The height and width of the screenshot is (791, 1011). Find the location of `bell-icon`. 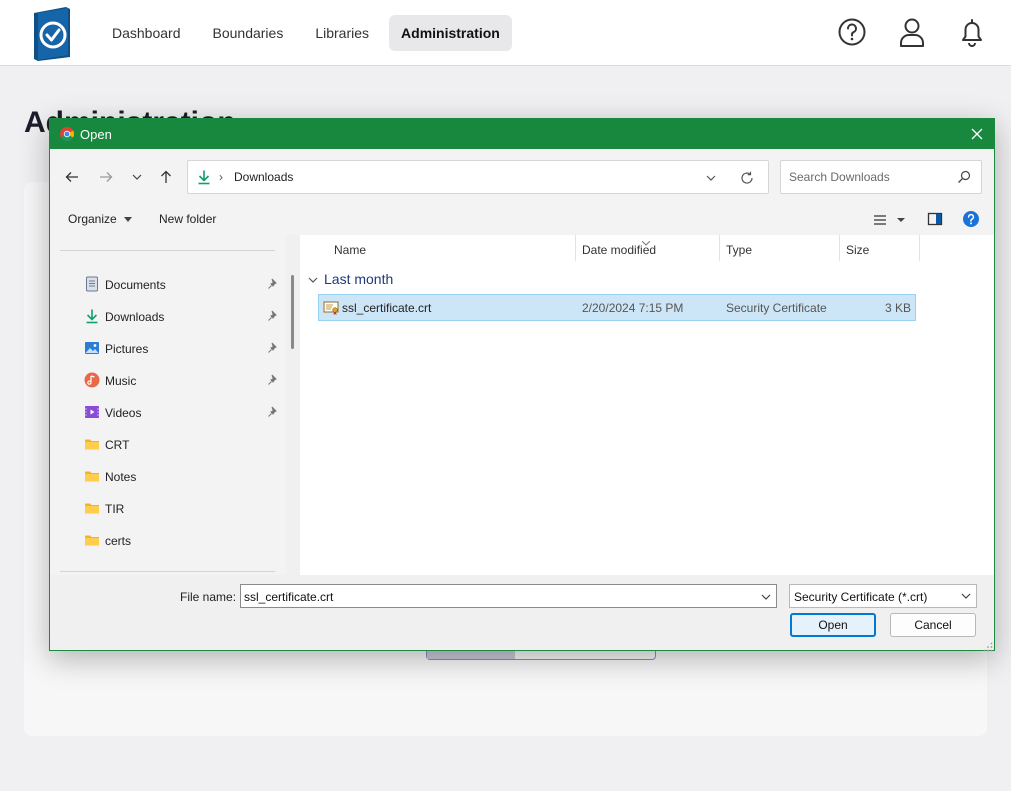

bell-icon is located at coordinates (972, 32).